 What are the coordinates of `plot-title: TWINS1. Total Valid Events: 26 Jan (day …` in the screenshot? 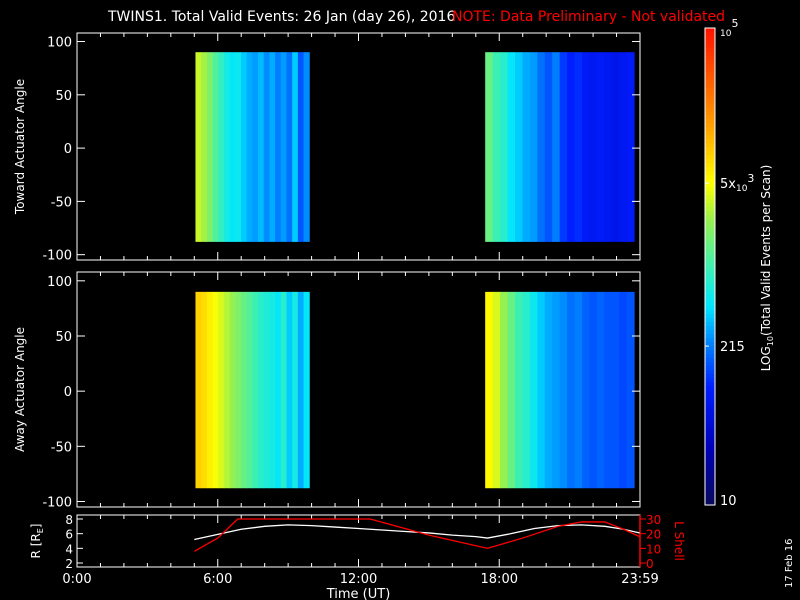 It's located at (281, 17).